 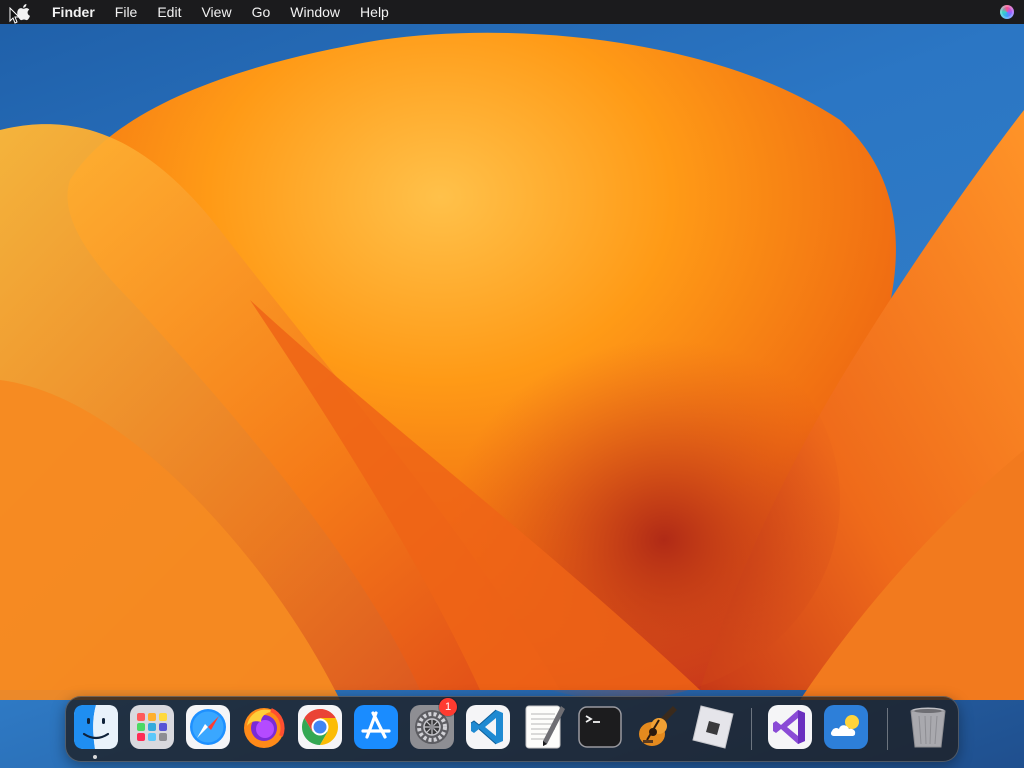 I want to click on vscode-icon, so click(x=488, y=727).